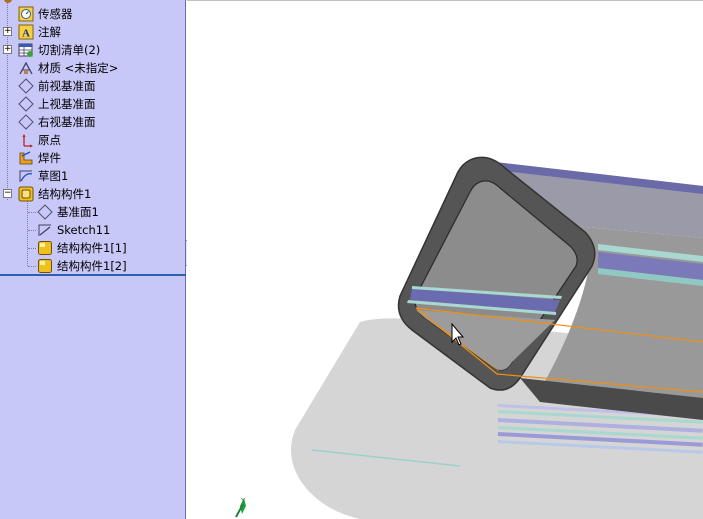 Image resolution: width=703 pixels, height=519 pixels. What do you see at coordinates (49, 32) in the screenshot?
I see `tree-item-label: 注解` at bounding box center [49, 32].